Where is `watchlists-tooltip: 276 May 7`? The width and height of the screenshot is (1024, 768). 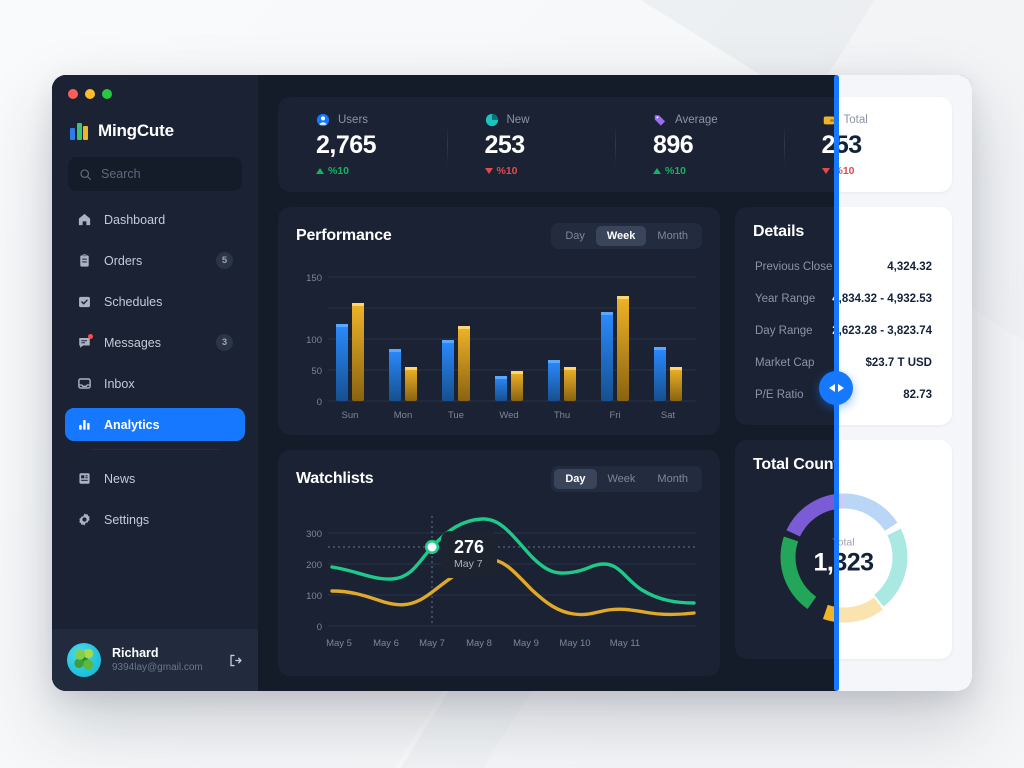
watchlists-tooltip: 276 May 7 is located at coordinates (469, 554).